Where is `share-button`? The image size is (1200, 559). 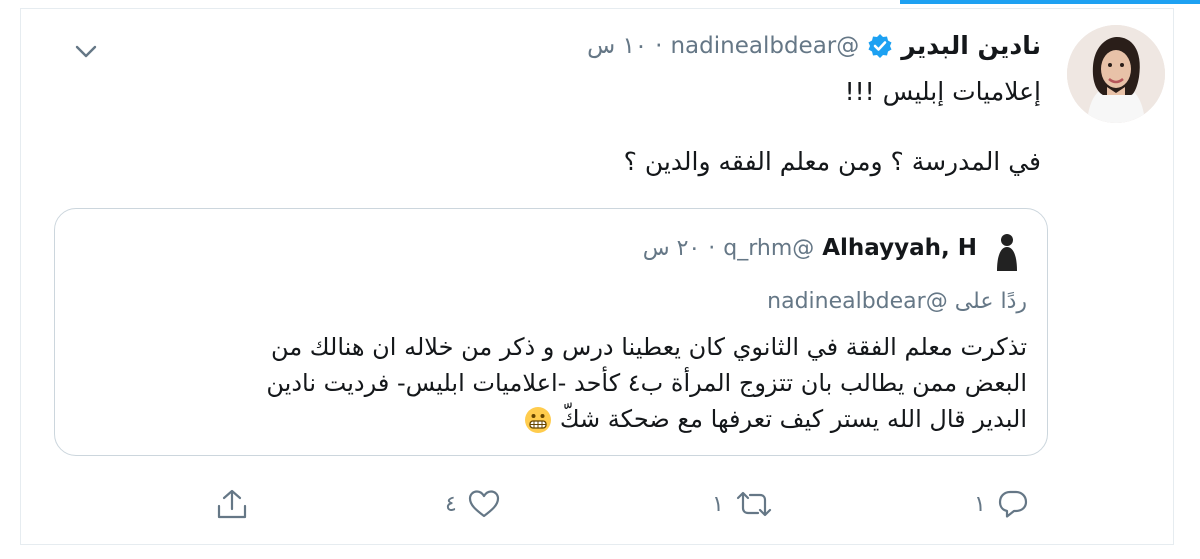 share-button is located at coordinates (232, 505).